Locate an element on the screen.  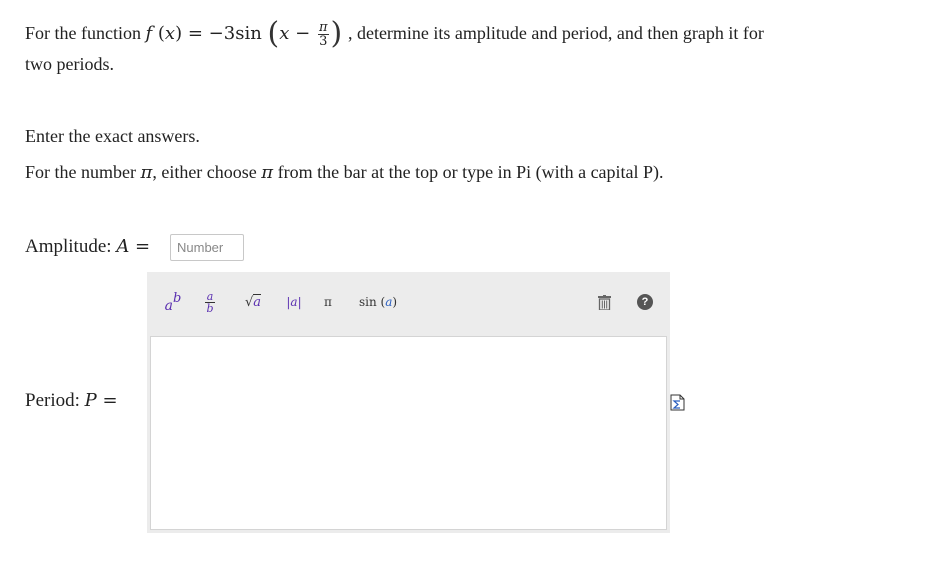
period-label: Period: P = is located at coordinates (71, 400).